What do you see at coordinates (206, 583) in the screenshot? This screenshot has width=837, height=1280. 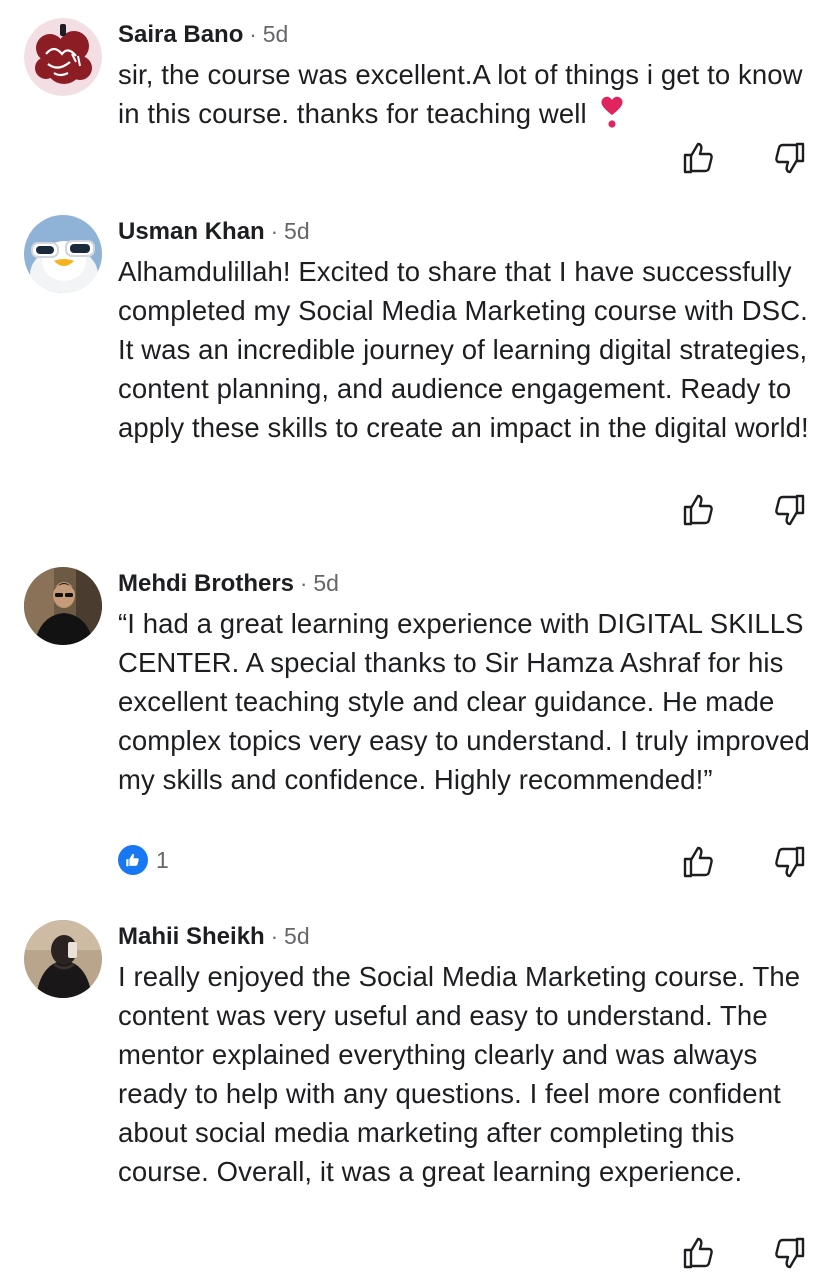 I see `author-name: Mehdi Brothers` at bounding box center [206, 583].